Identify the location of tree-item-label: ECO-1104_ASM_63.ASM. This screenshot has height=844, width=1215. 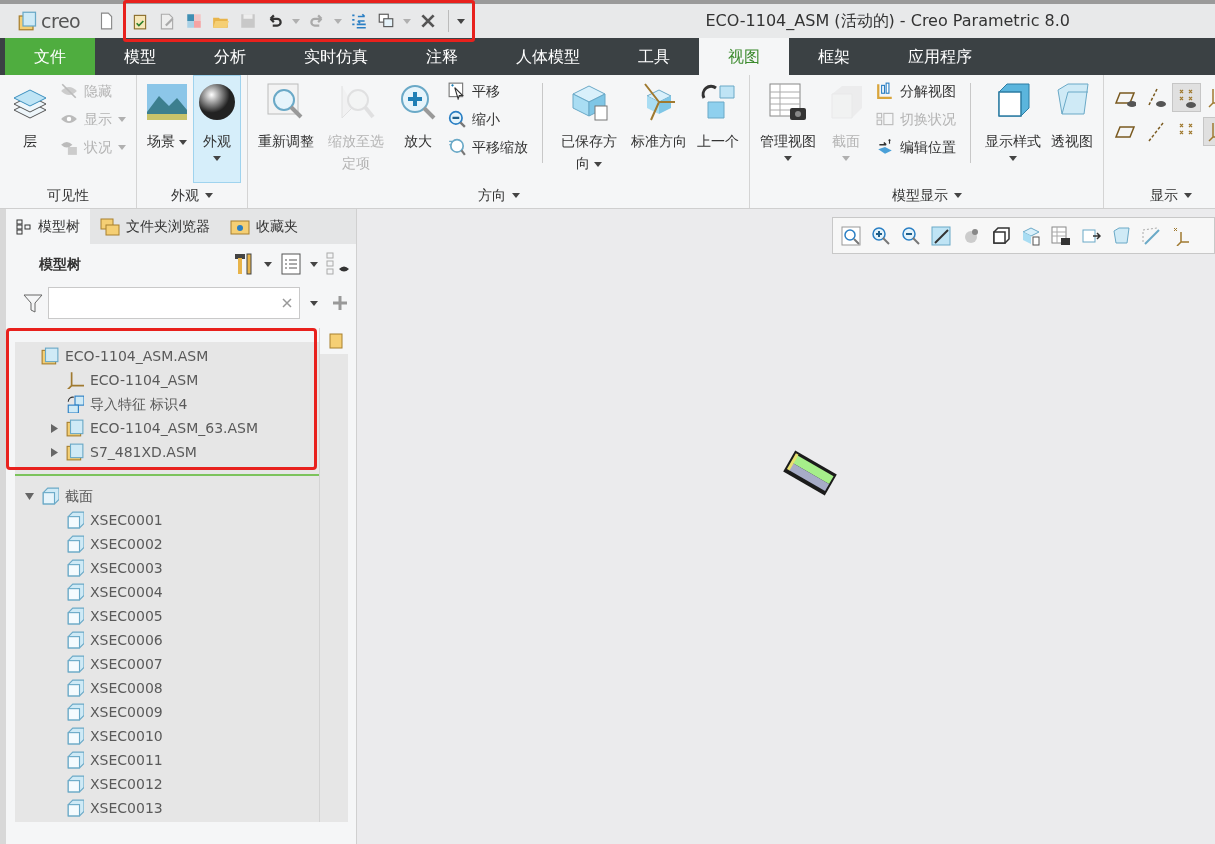
(174, 428).